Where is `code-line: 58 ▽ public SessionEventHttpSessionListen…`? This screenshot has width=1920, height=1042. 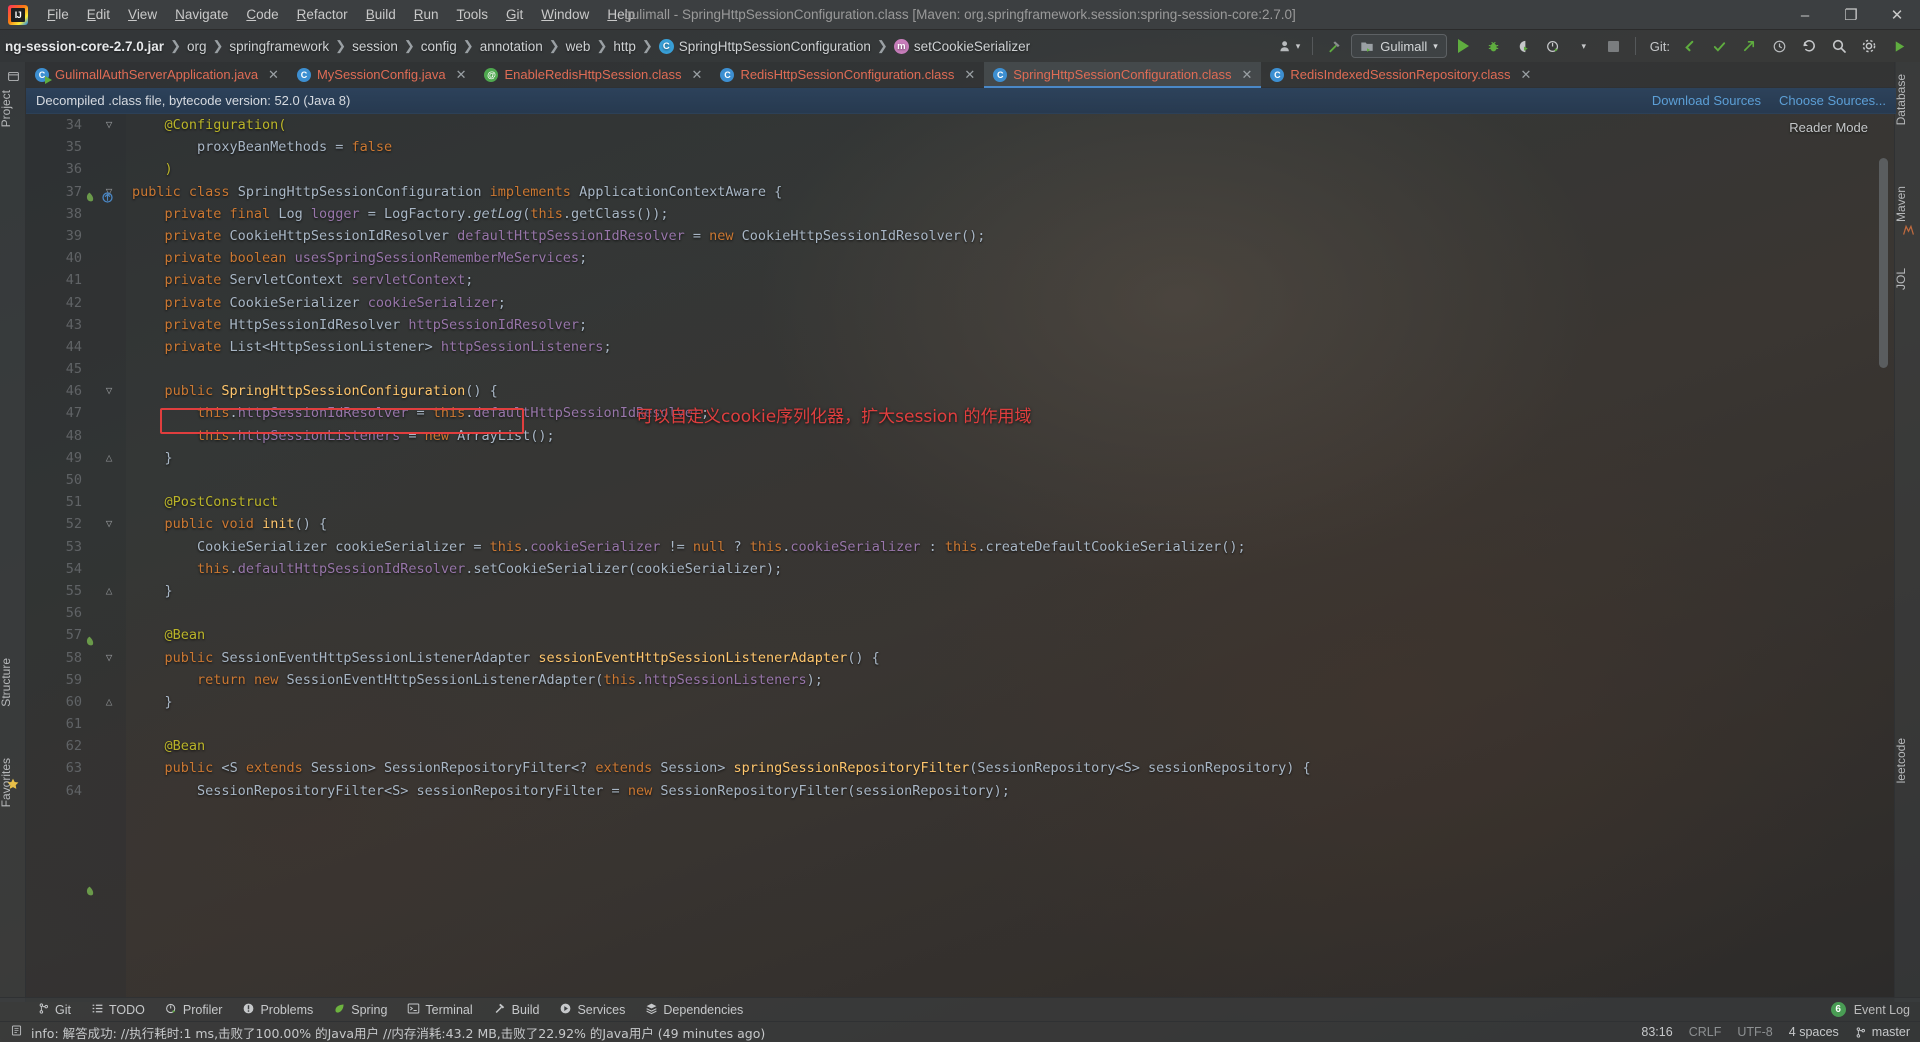
code-line: 58 ▽ public SessionEventHttpSessionListen… is located at coordinates (961, 658).